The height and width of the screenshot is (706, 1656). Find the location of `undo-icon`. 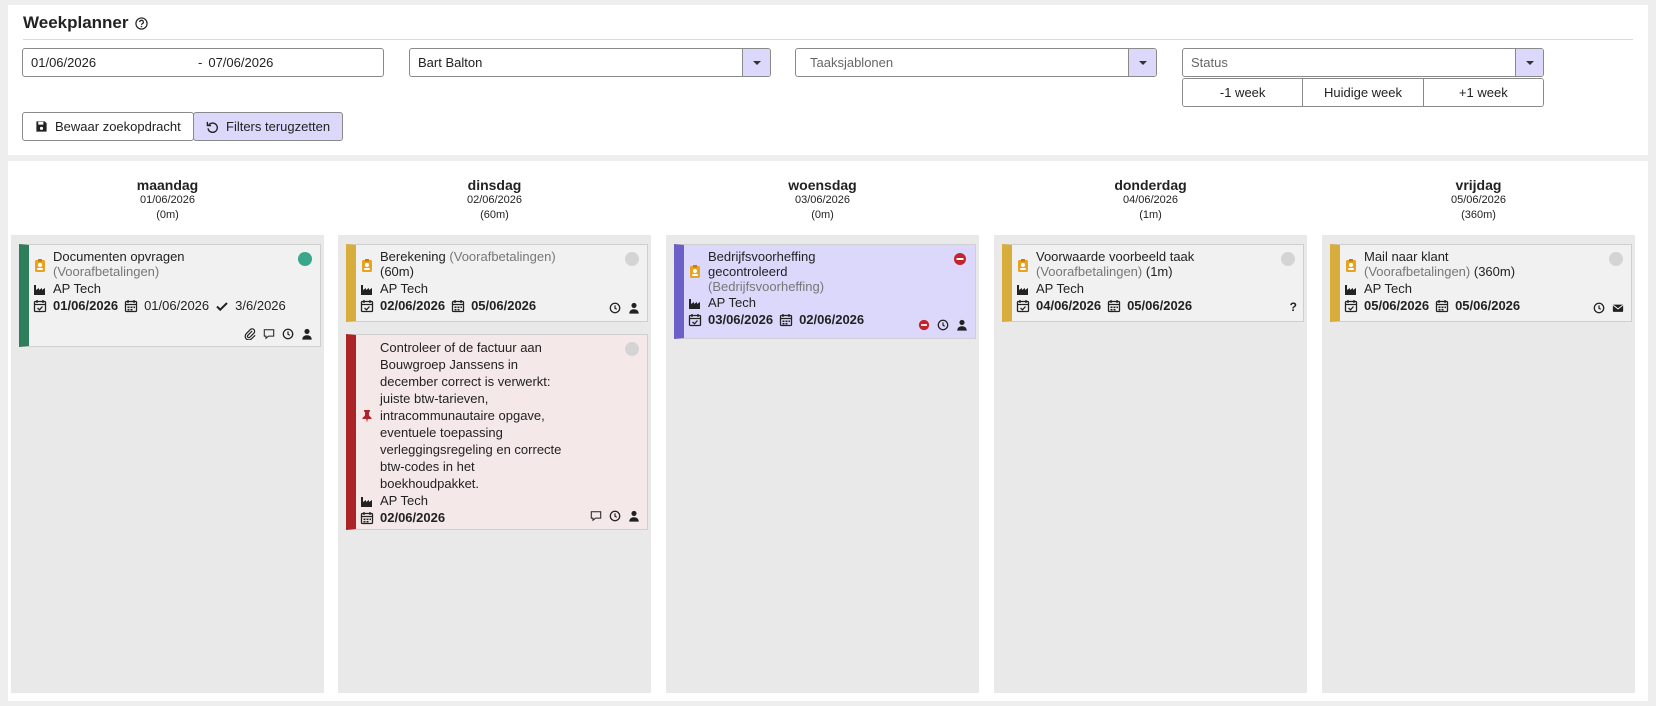

undo-icon is located at coordinates (212, 126).